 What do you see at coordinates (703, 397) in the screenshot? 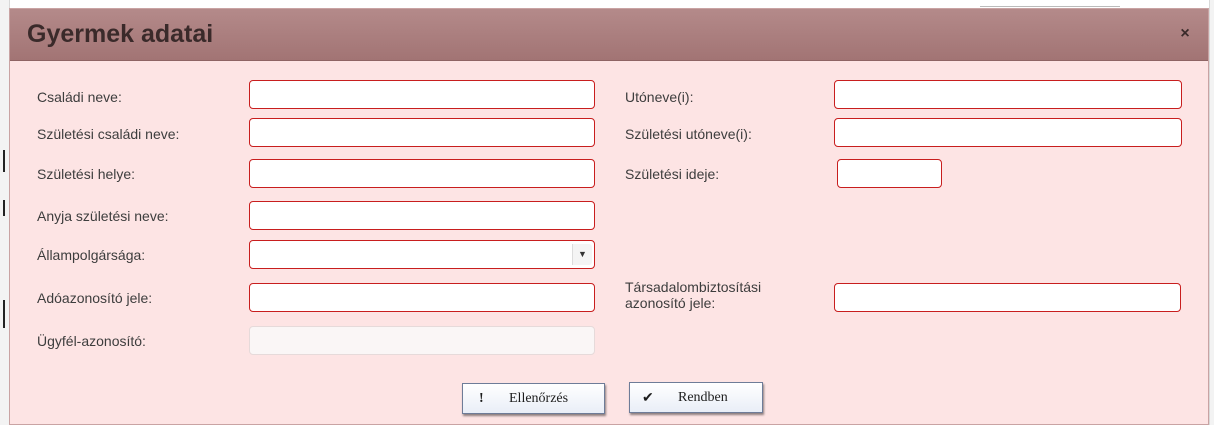
I see `ok-button-label: Rendben` at bounding box center [703, 397].